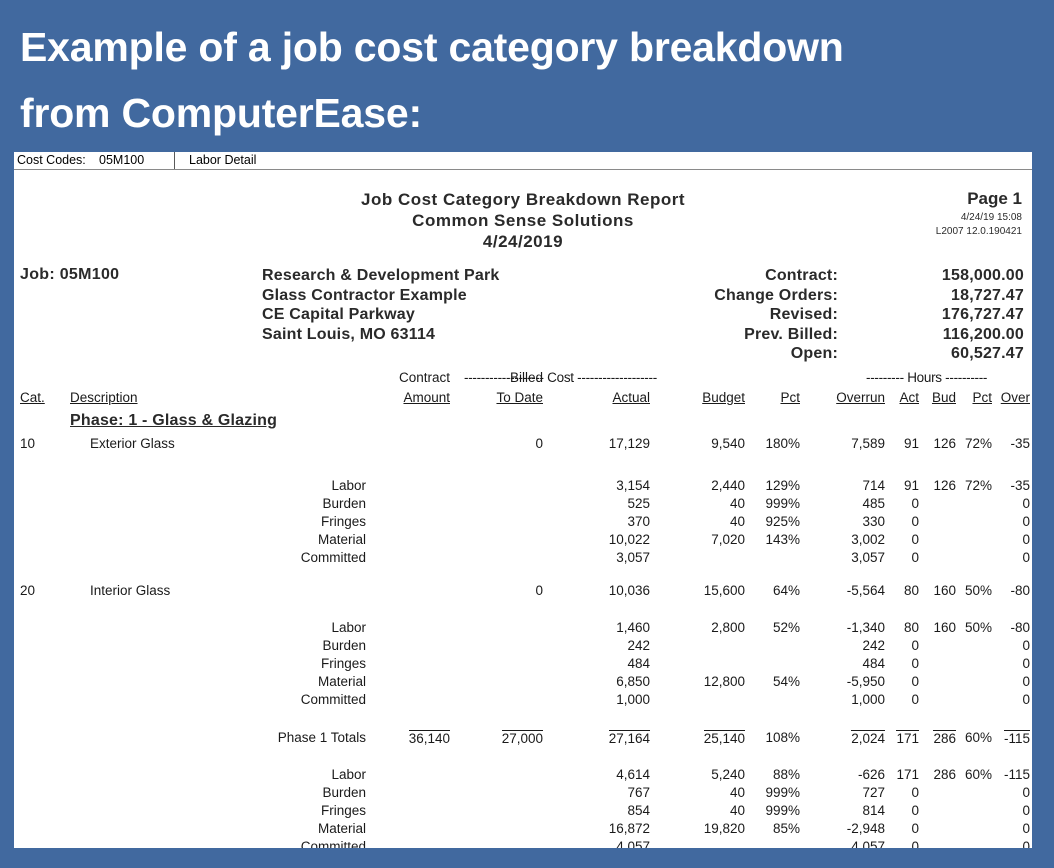 The height and width of the screenshot is (868, 1054). I want to click on table-row: Material 10,022 7,020 143% 3,002 0 0, so click(523, 541).